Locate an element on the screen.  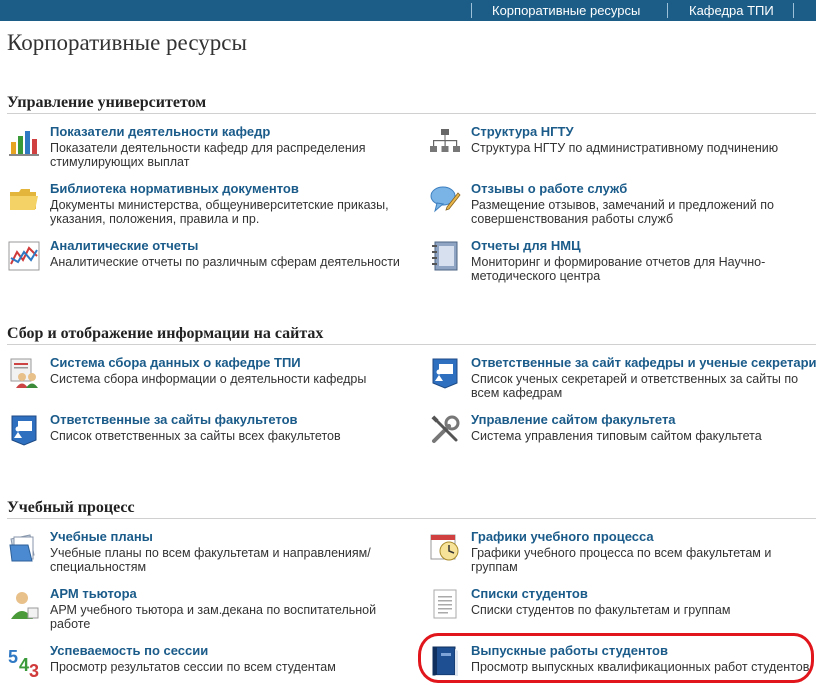
resource-link-study-plans: Учебные планы is located at coordinates (101, 536).